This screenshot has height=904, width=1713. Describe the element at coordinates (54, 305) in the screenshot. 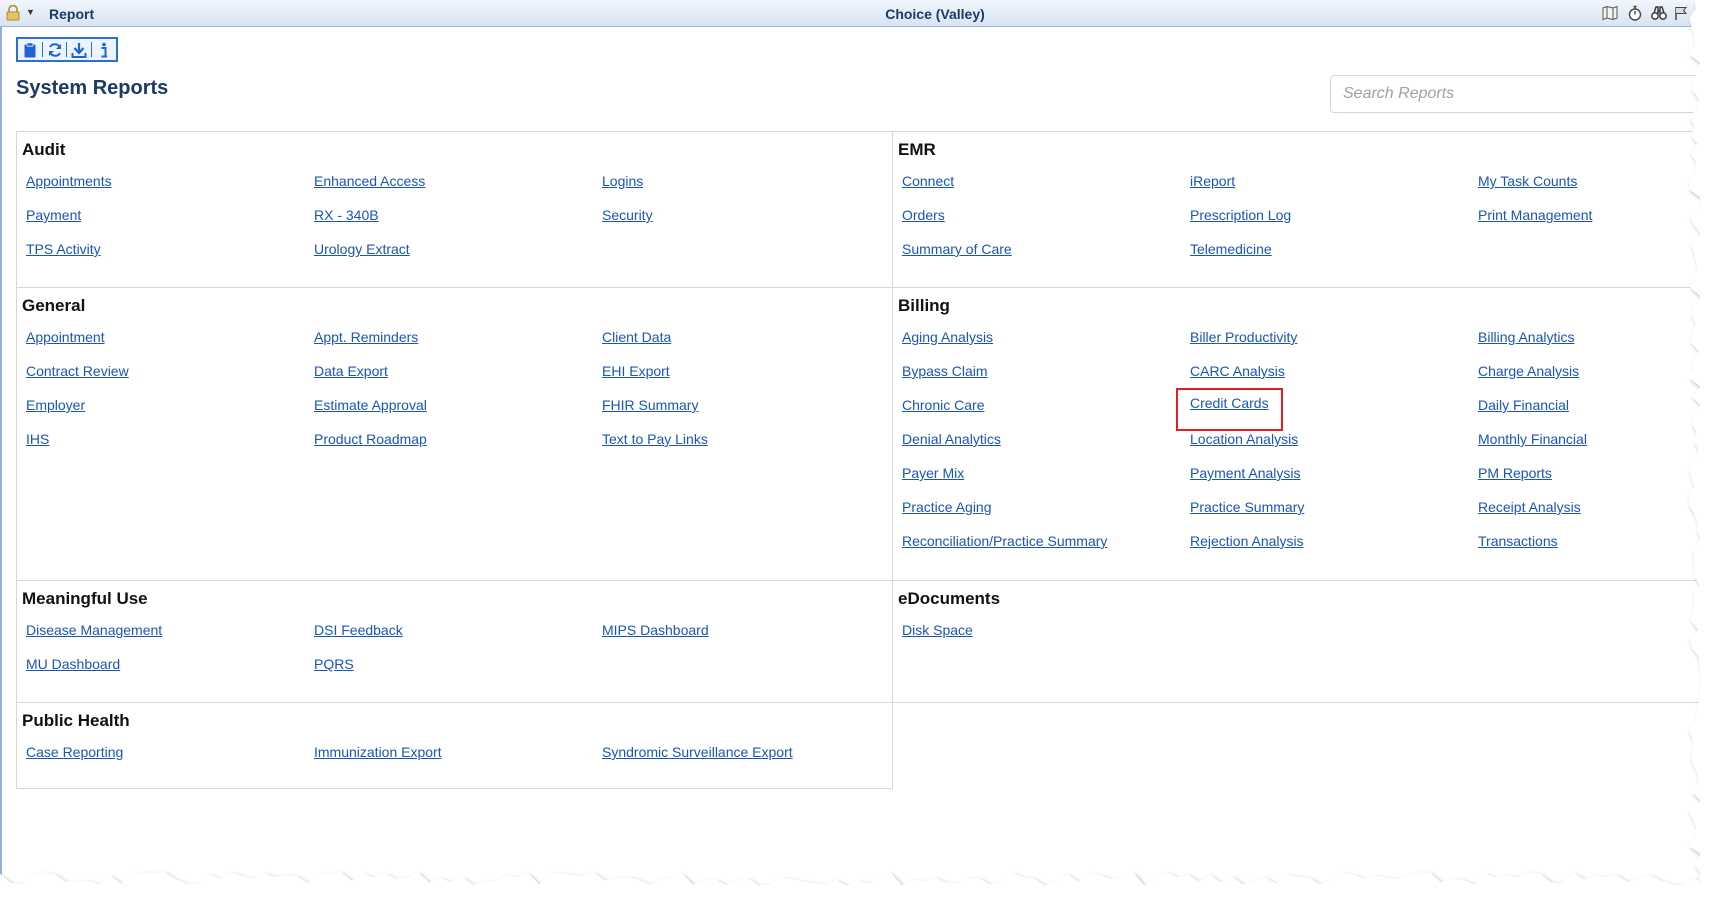

I see `section-title: General` at that location.